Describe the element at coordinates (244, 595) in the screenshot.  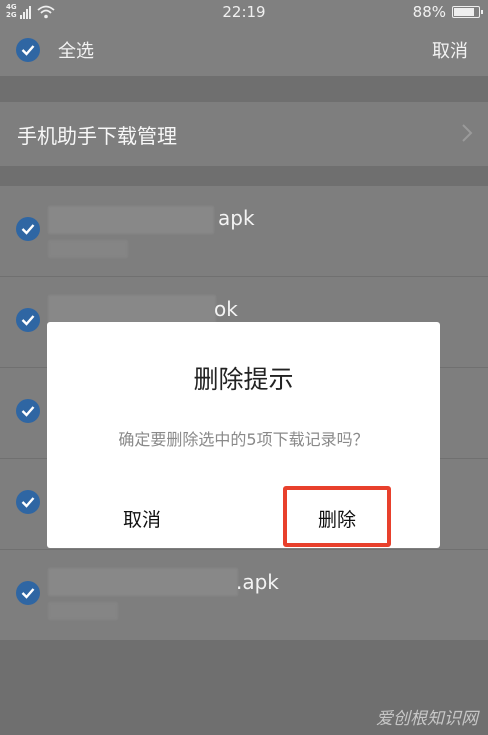
I see `list-item: .apk` at that location.